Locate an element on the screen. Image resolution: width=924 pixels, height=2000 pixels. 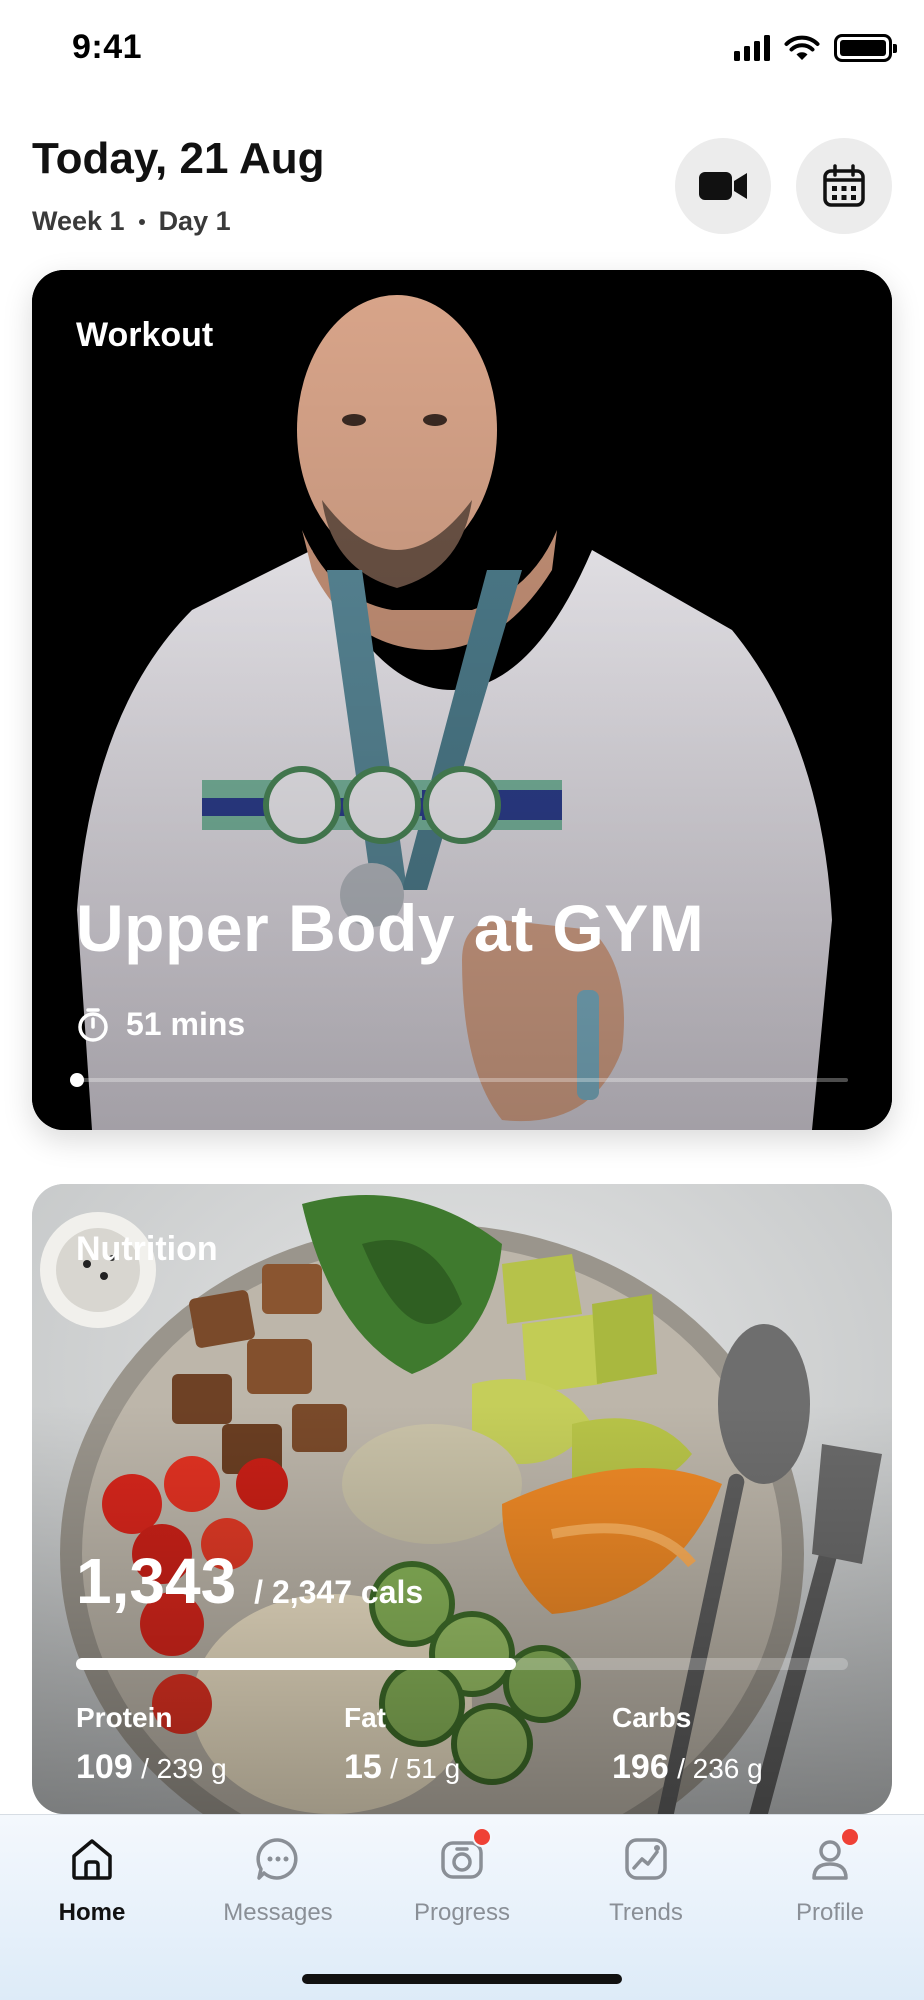
calorie-summary: 1,343 / 2,347 cals is located at coordinates (249, 1581).